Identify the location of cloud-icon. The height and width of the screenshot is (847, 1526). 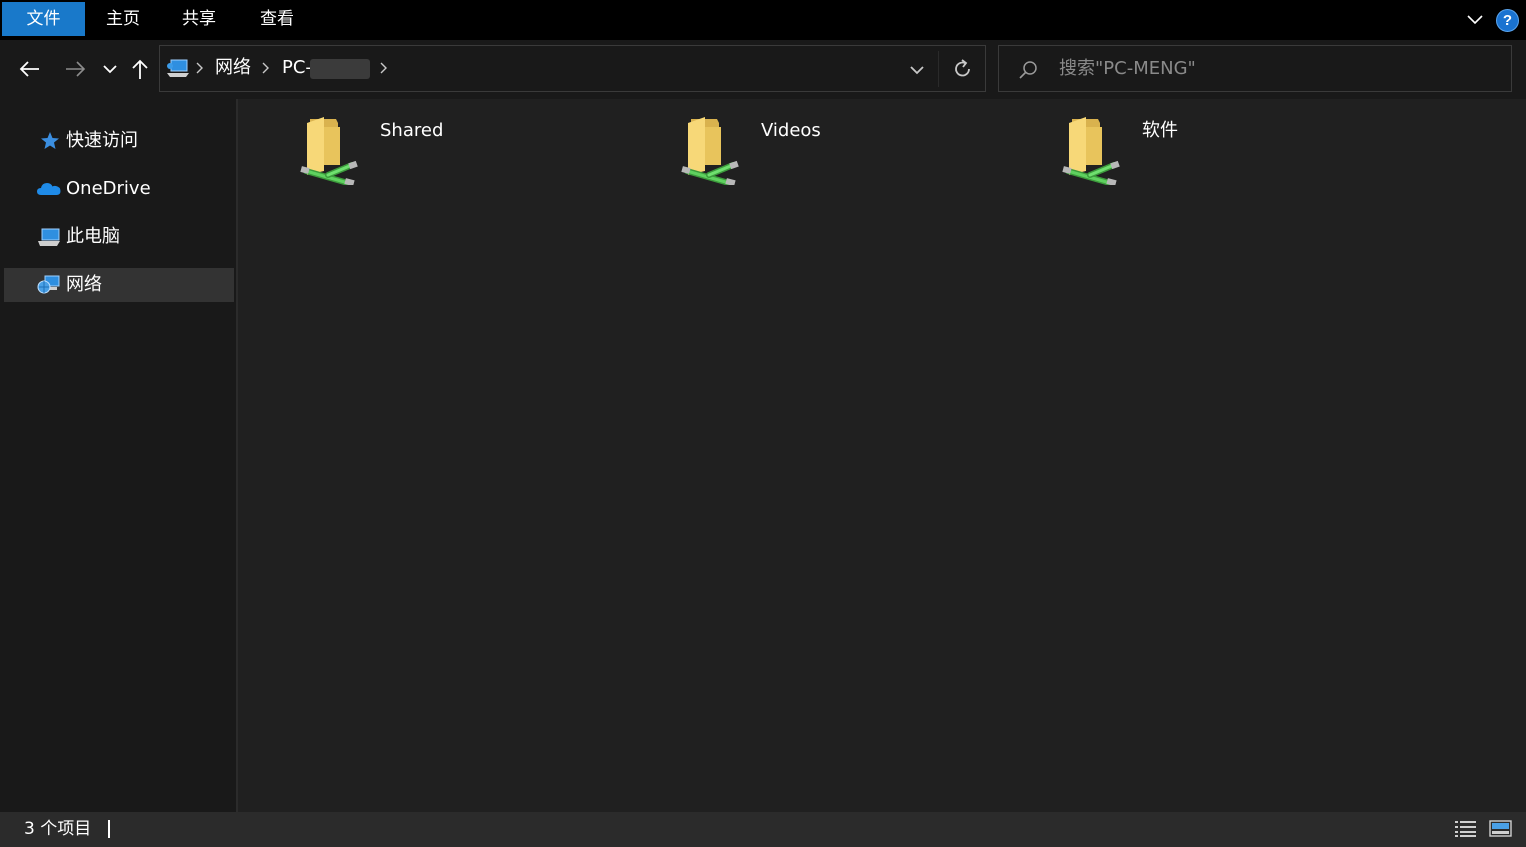
(49, 189).